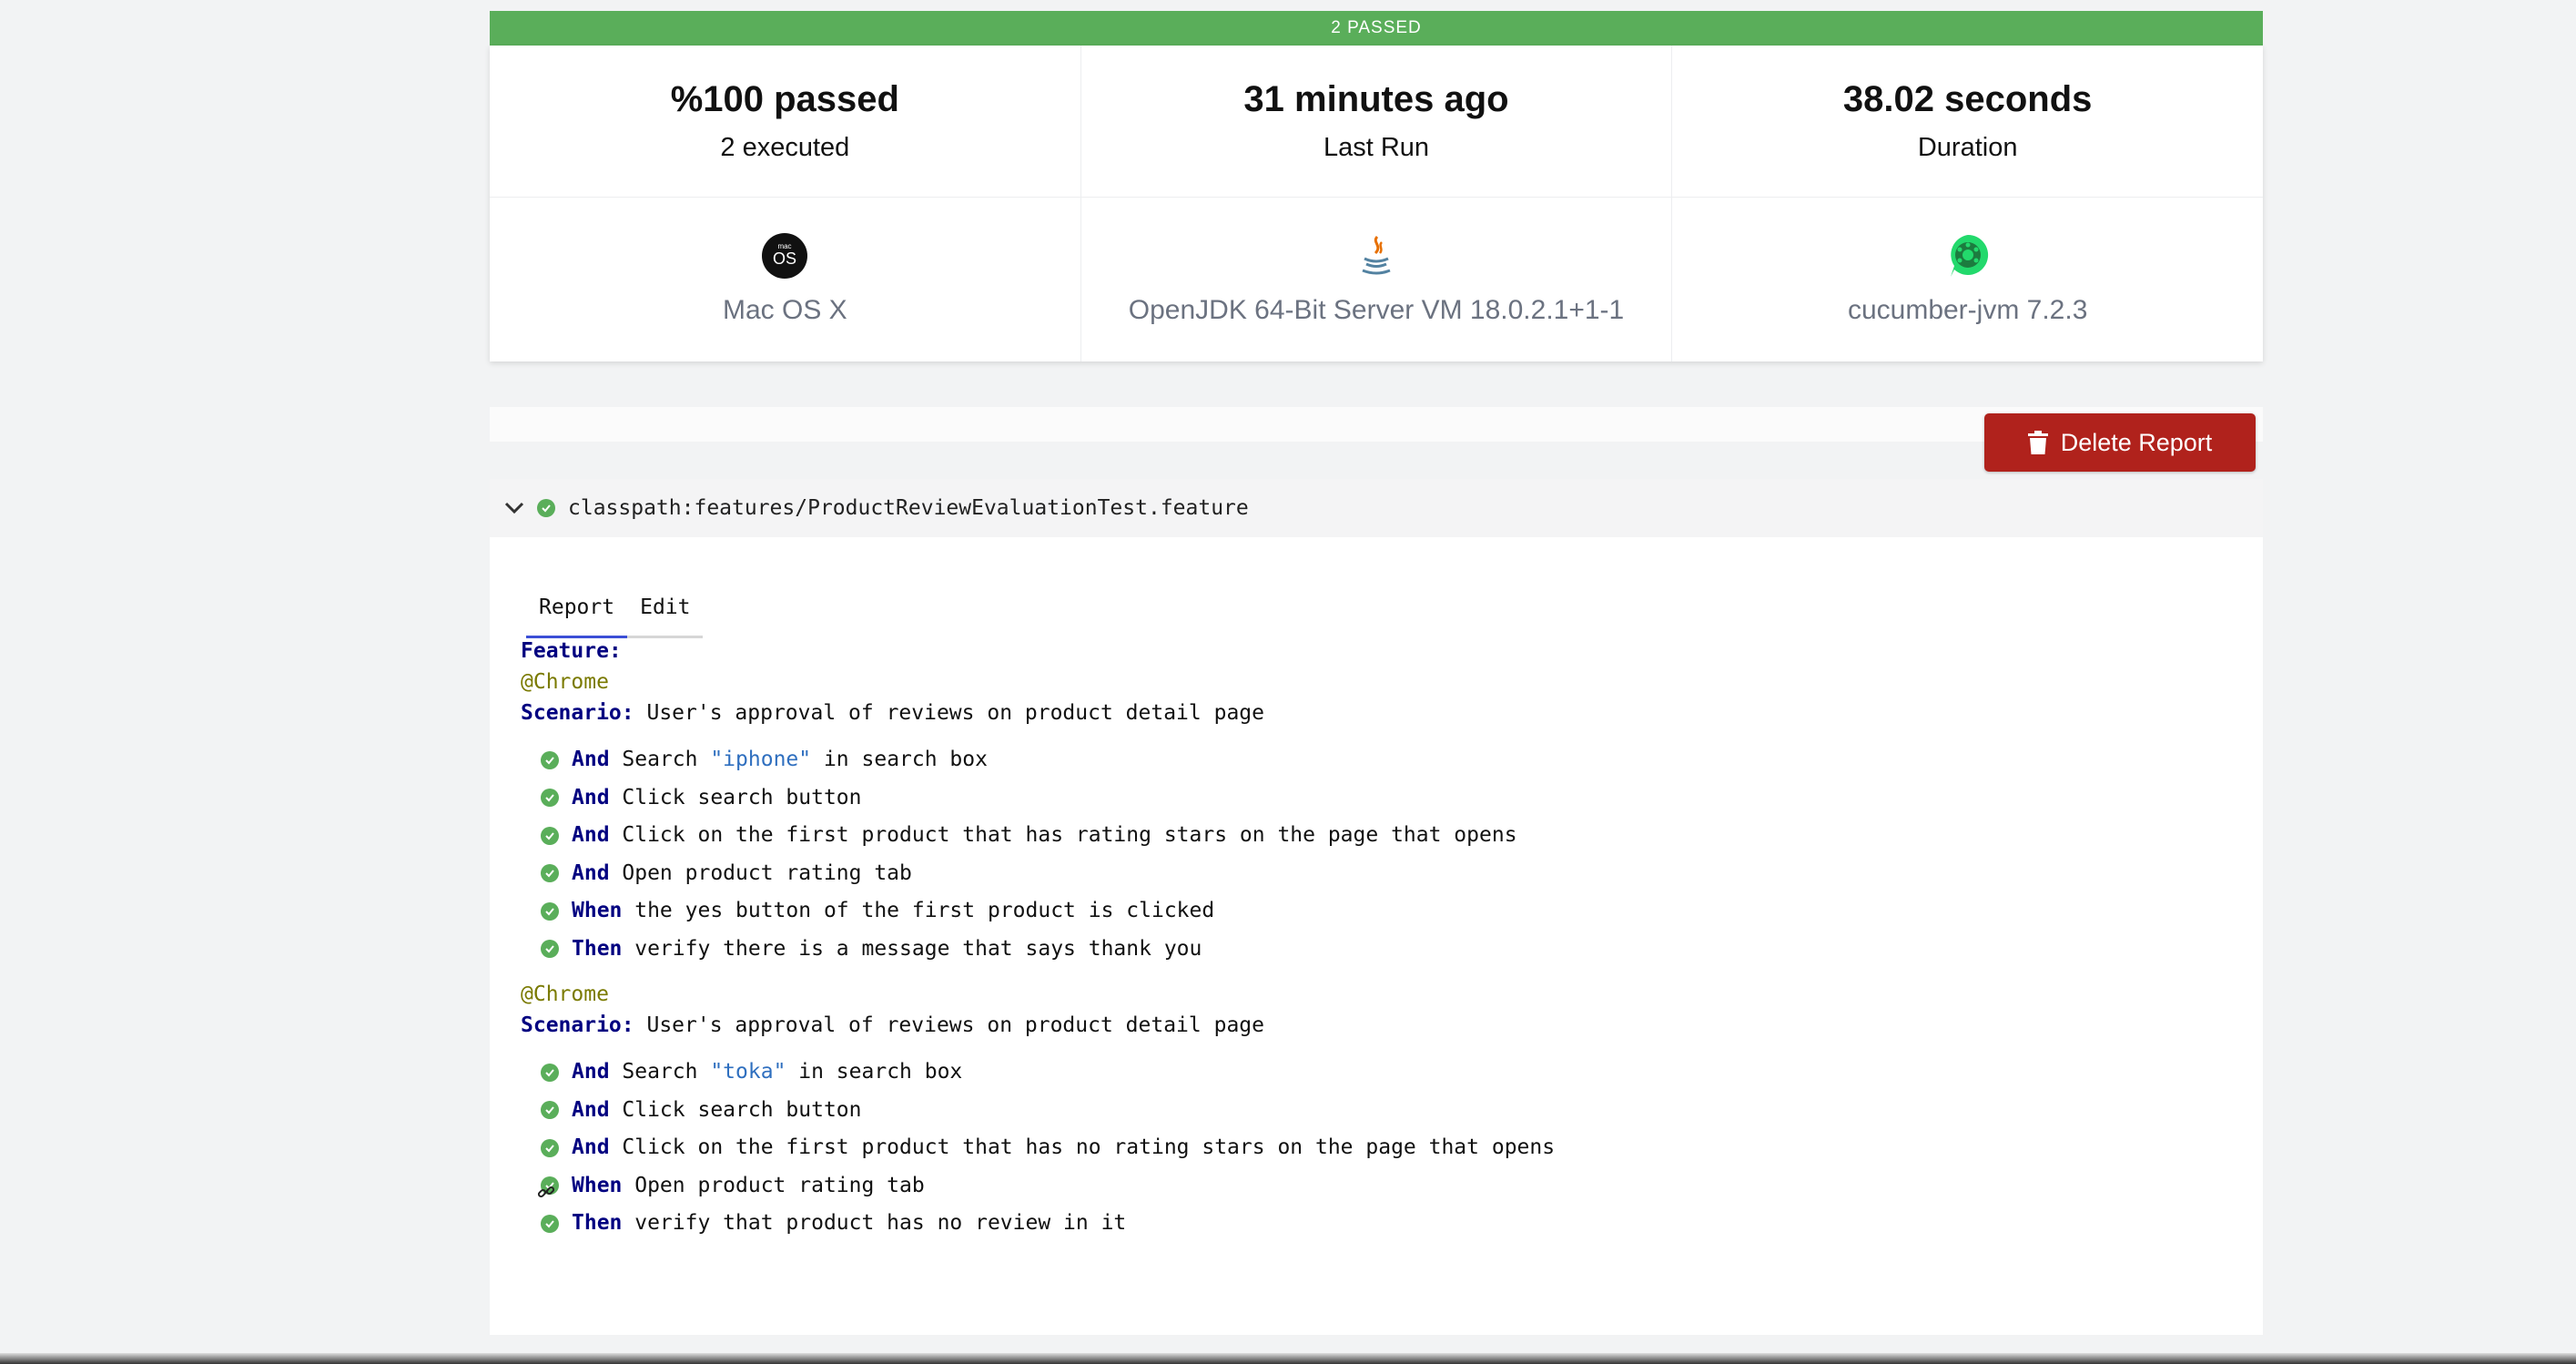 This screenshot has width=2576, height=1364. What do you see at coordinates (1376, 28) in the screenshot?
I see `passed-banner: 2 PASSED` at bounding box center [1376, 28].